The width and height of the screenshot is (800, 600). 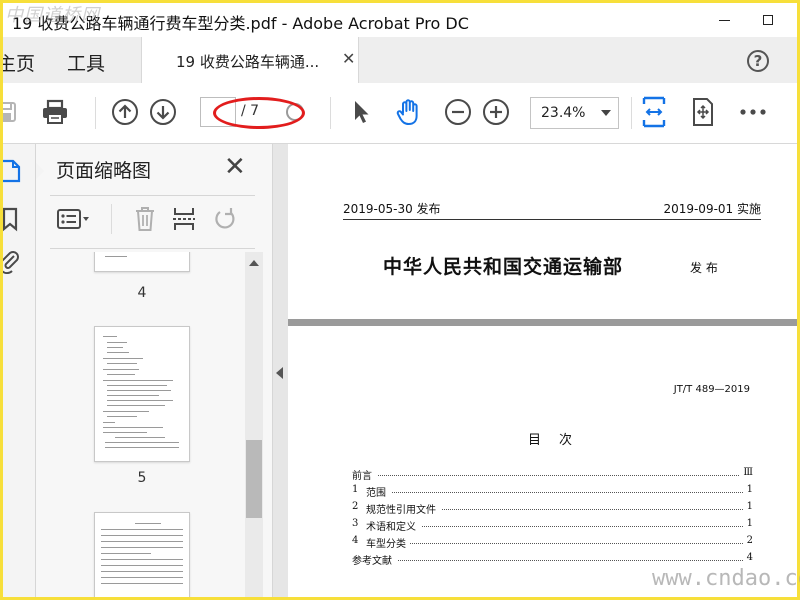 I want to click on thumbnail-scrollbar, so click(x=254, y=424).